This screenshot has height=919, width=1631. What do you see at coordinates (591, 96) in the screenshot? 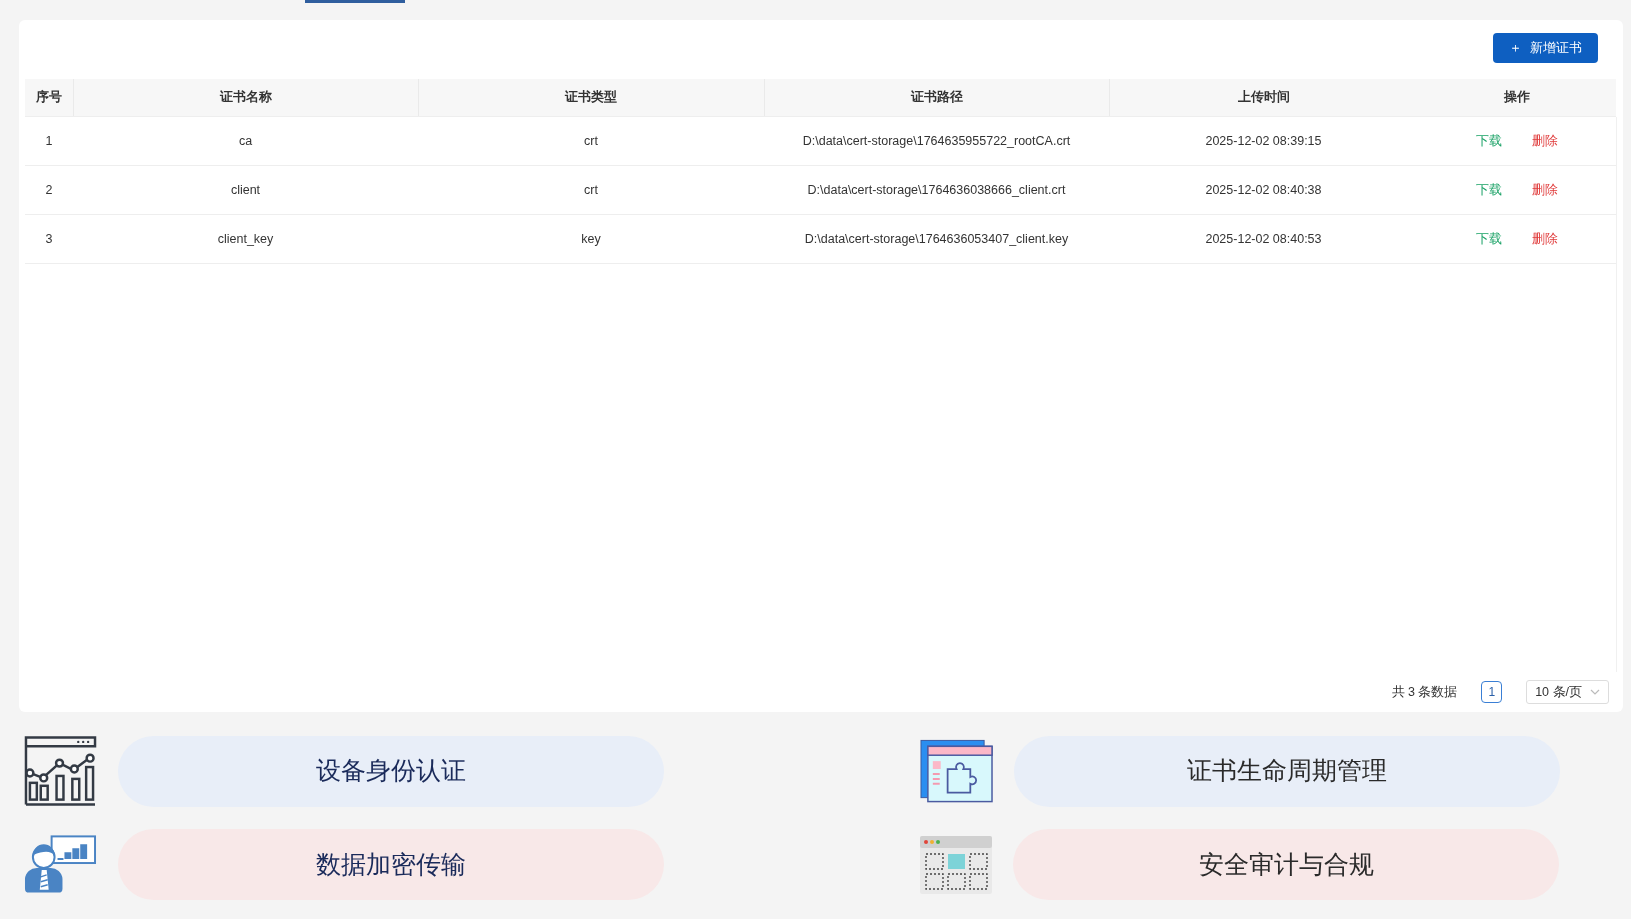
I see `column-header: 证书类型` at bounding box center [591, 96].